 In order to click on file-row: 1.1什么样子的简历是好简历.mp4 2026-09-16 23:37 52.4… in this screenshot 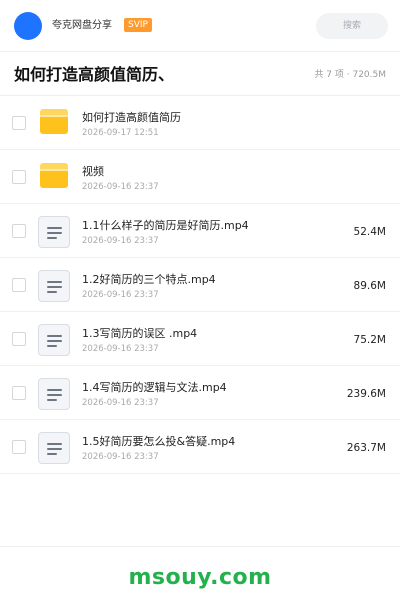, I will do `click(200, 231)`.